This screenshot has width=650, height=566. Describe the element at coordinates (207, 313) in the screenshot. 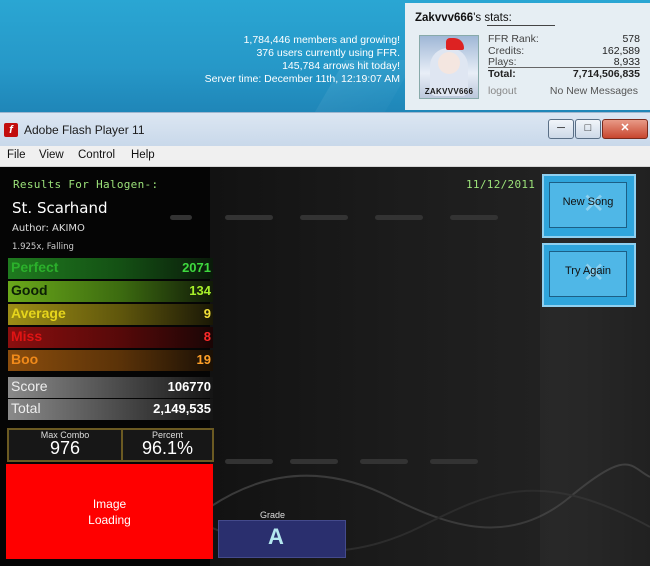

I see `judge-value: 9` at that location.